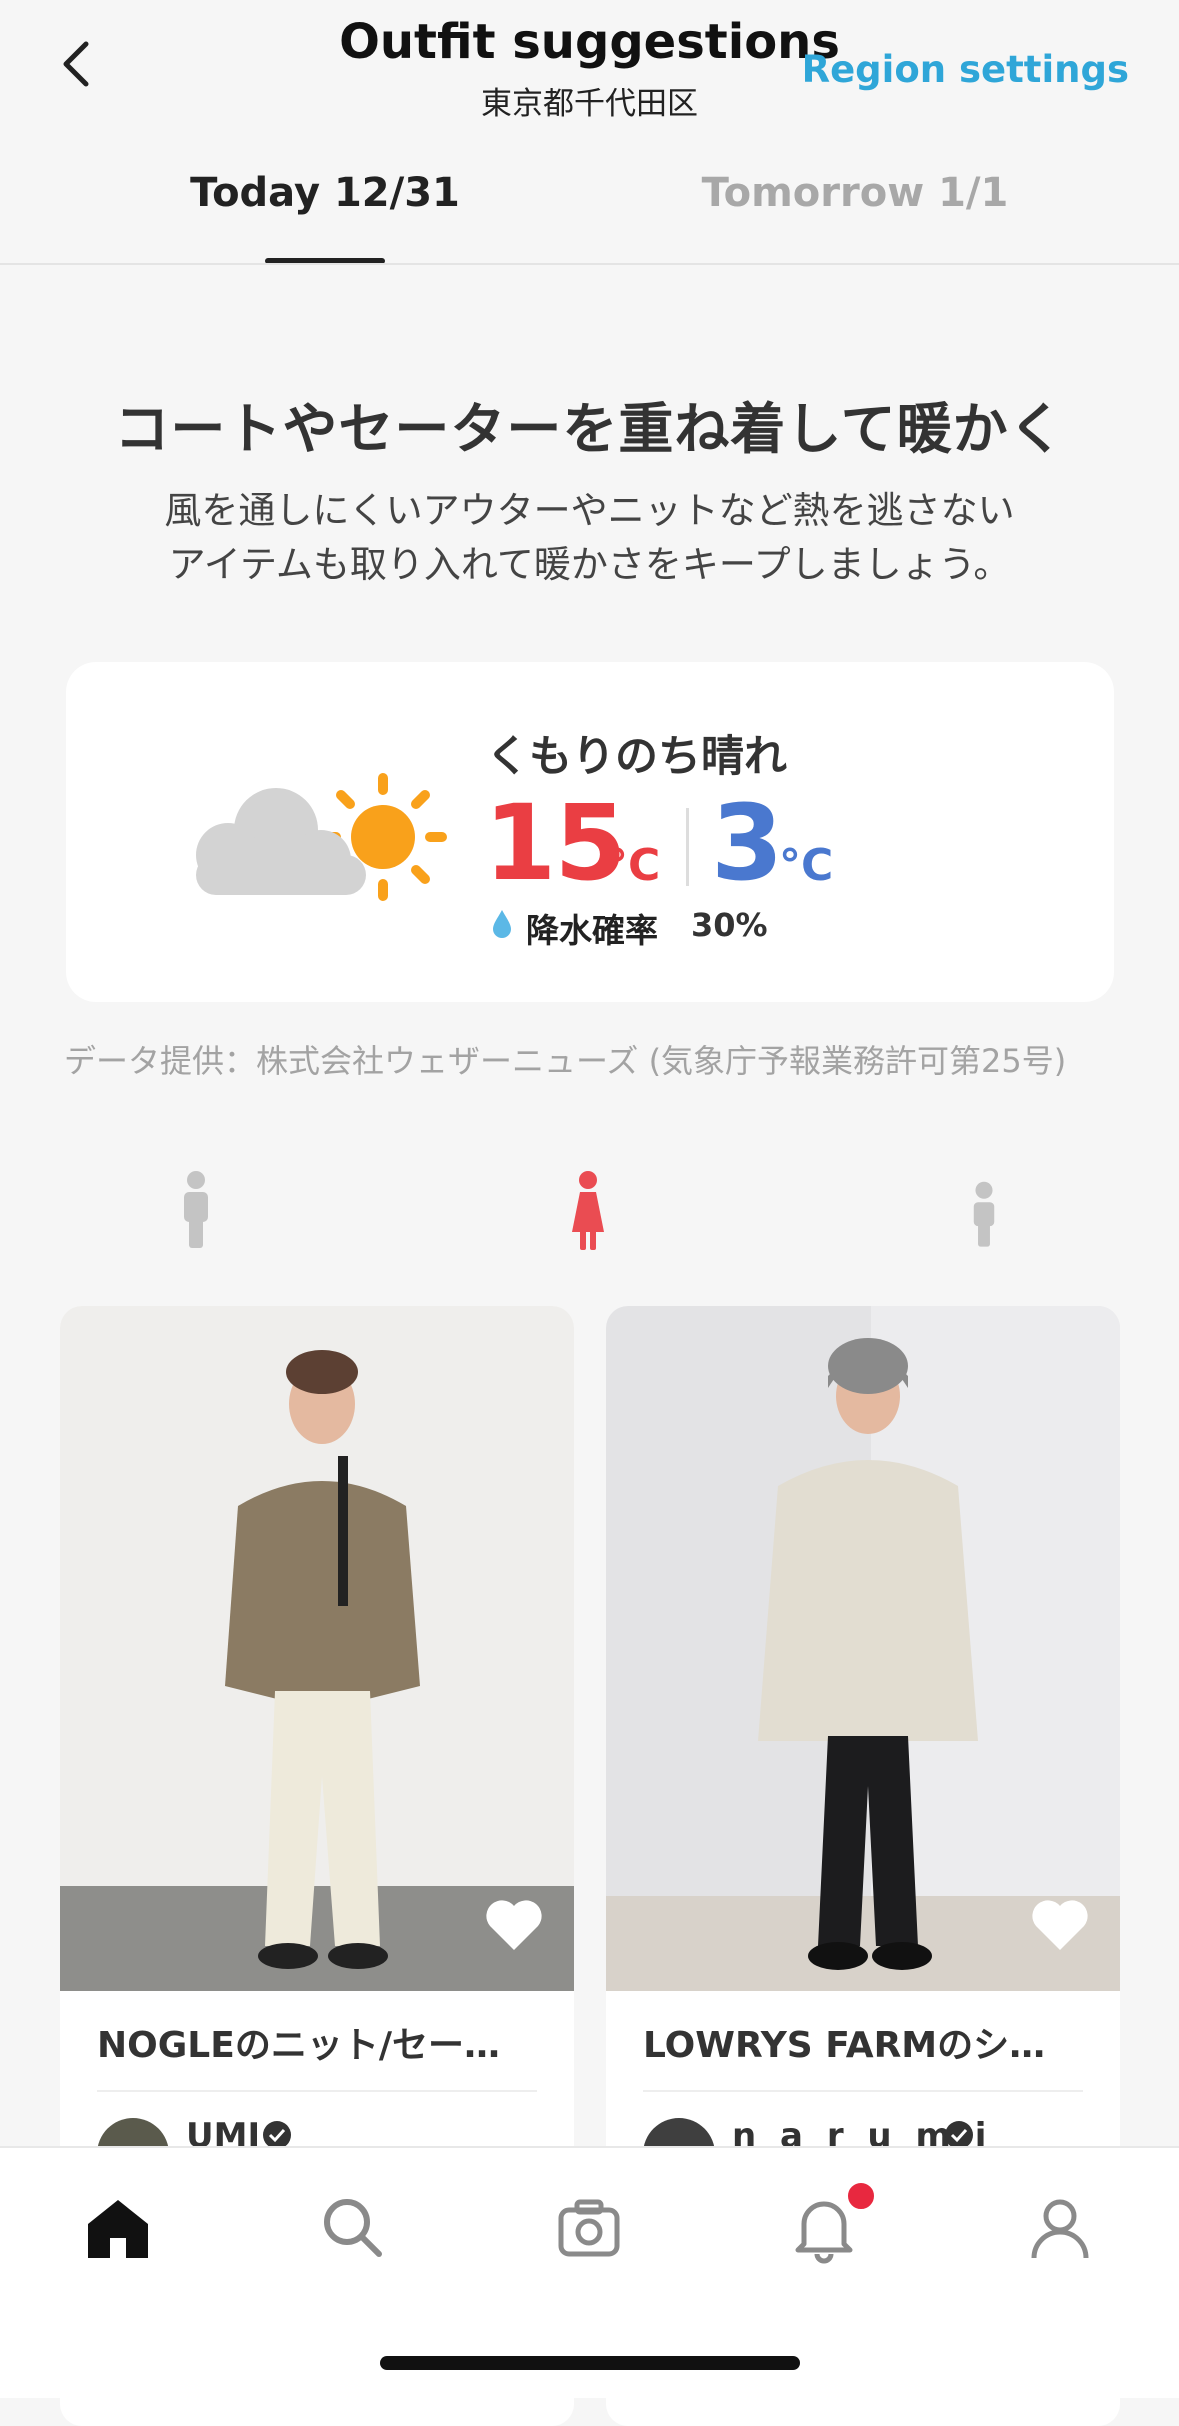 The width and height of the screenshot is (1179, 2426). Describe the element at coordinates (589, 264) in the screenshot. I see `tab-divider` at that location.